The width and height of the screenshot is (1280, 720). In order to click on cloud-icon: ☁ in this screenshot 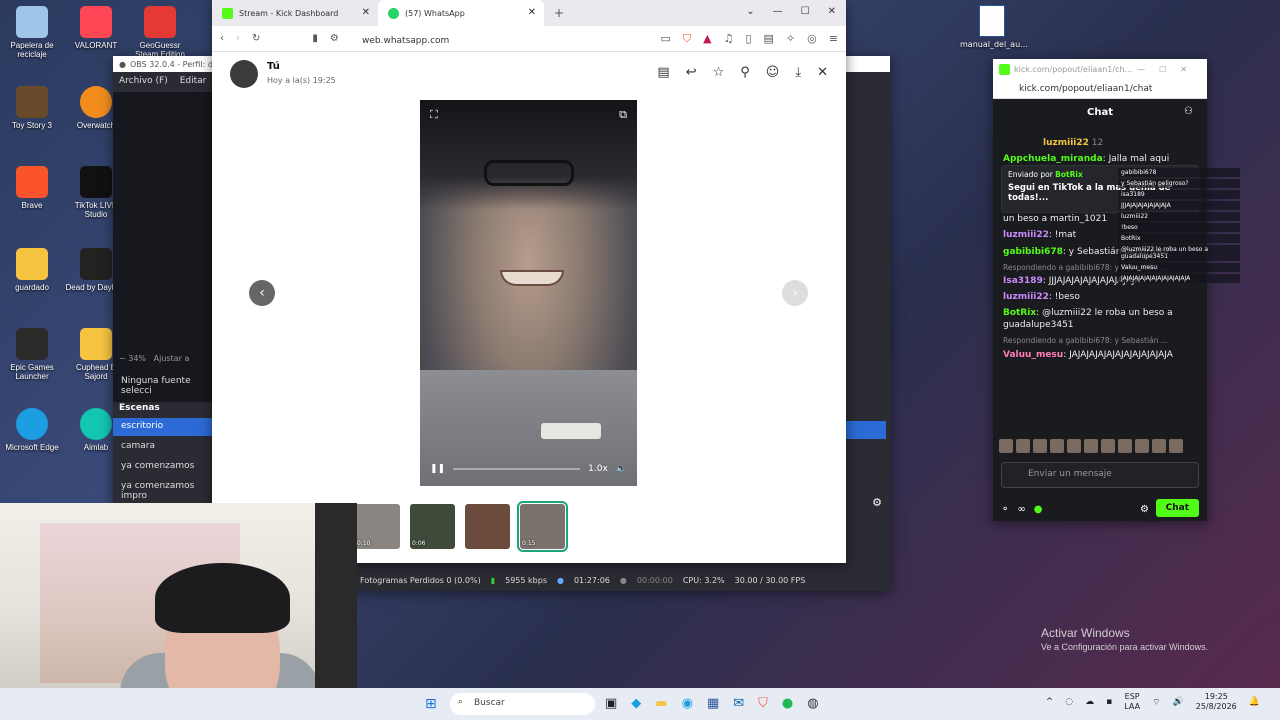, I will do `click(1089, 702)`.